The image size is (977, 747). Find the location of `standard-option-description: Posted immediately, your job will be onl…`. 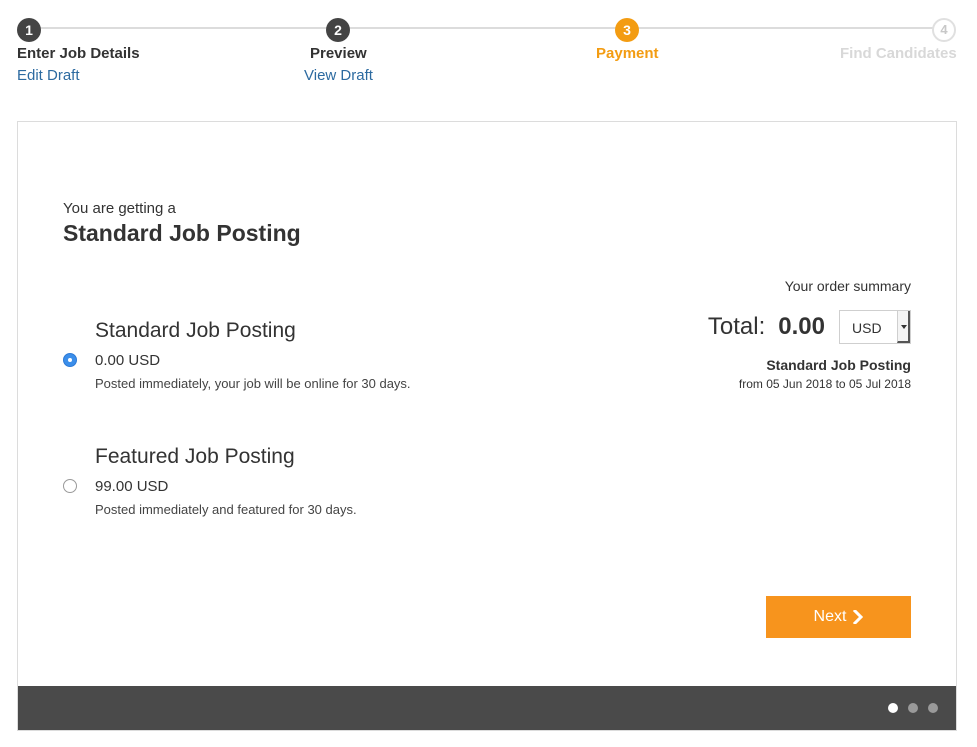

standard-option-description: Posted immediately, your job will be onl… is located at coordinates (253, 383).